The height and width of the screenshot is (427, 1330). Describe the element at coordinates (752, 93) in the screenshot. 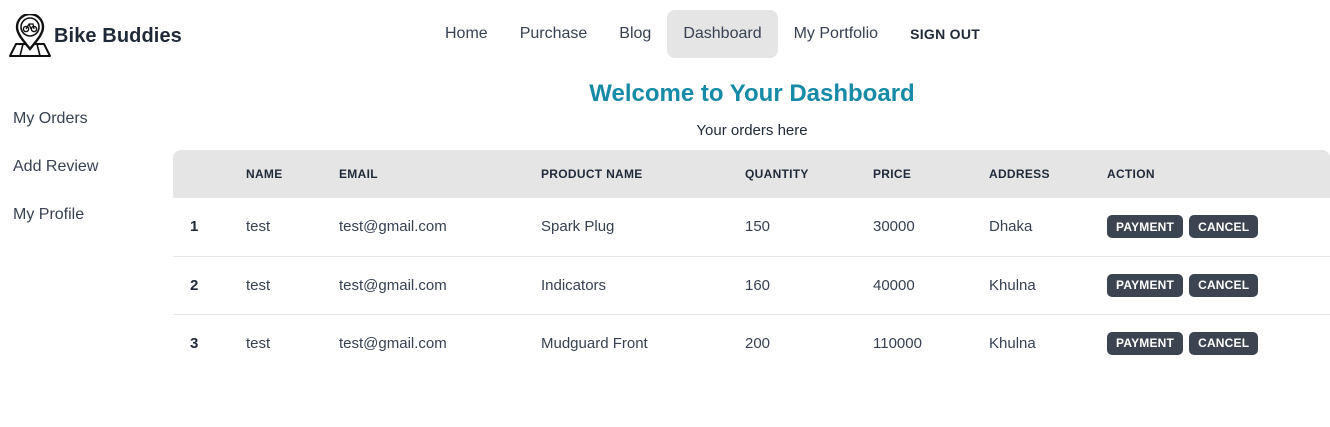

I see `page-title: Welcome to Your Dashboard` at that location.